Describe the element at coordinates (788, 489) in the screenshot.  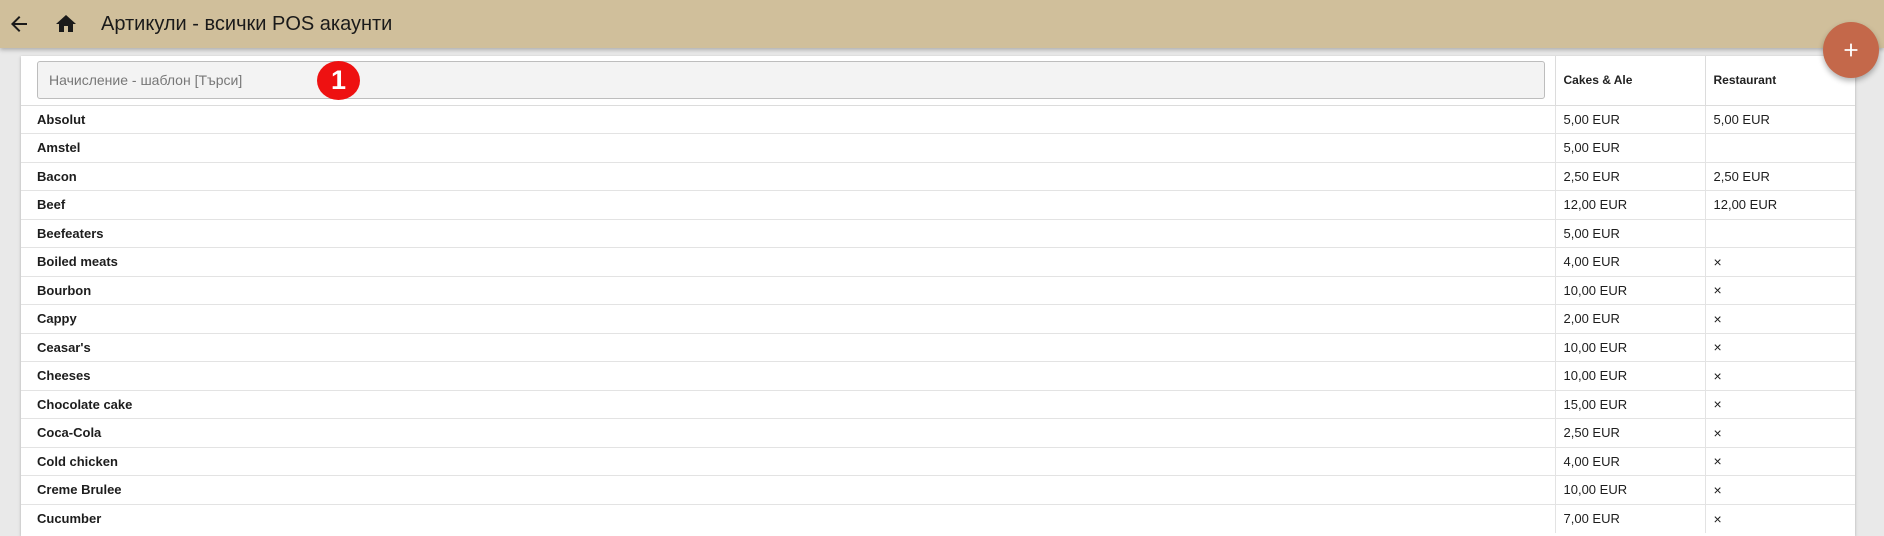
I see `article-name-cell: Creme Brulee` at that location.